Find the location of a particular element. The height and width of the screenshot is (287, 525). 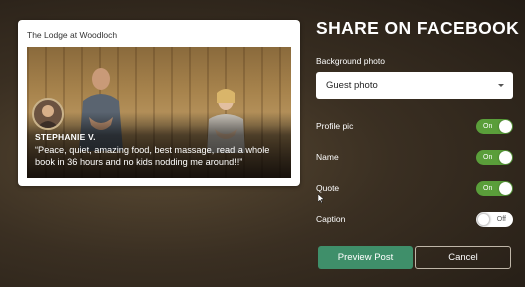

toggle-label-name: Name is located at coordinates (327, 157).